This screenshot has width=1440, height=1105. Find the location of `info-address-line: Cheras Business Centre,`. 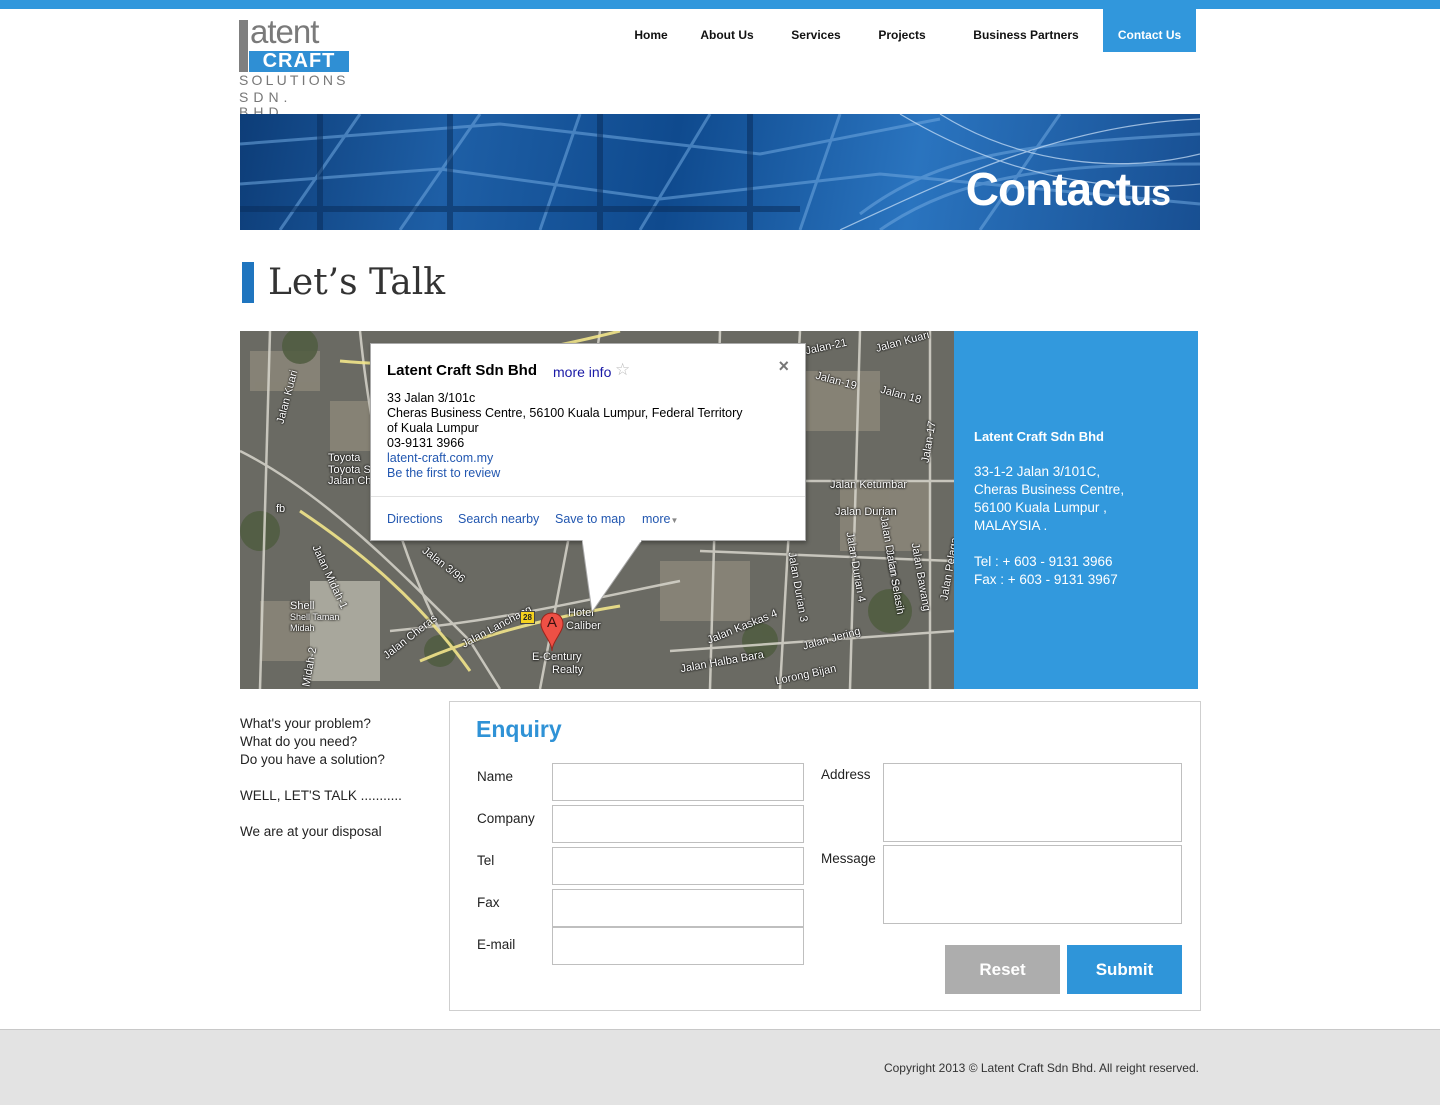

info-address-line: Cheras Business Centre, is located at coordinates (1049, 489).